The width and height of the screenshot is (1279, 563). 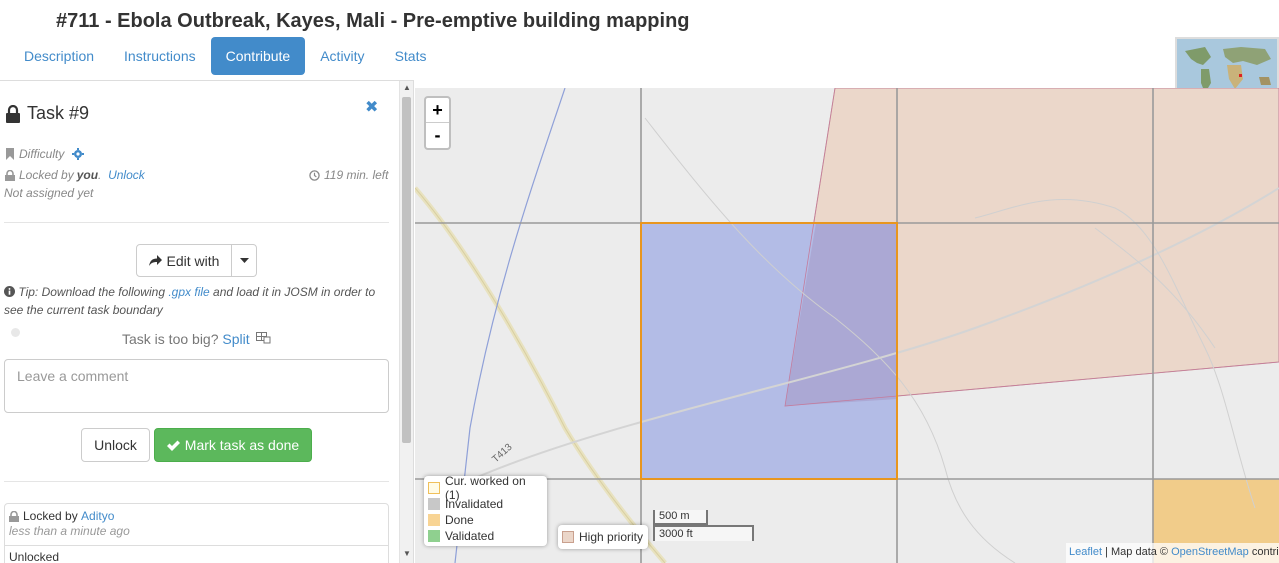 What do you see at coordinates (160, 56) in the screenshot?
I see `tab-instructions: Instructions` at bounding box center [160, 56].